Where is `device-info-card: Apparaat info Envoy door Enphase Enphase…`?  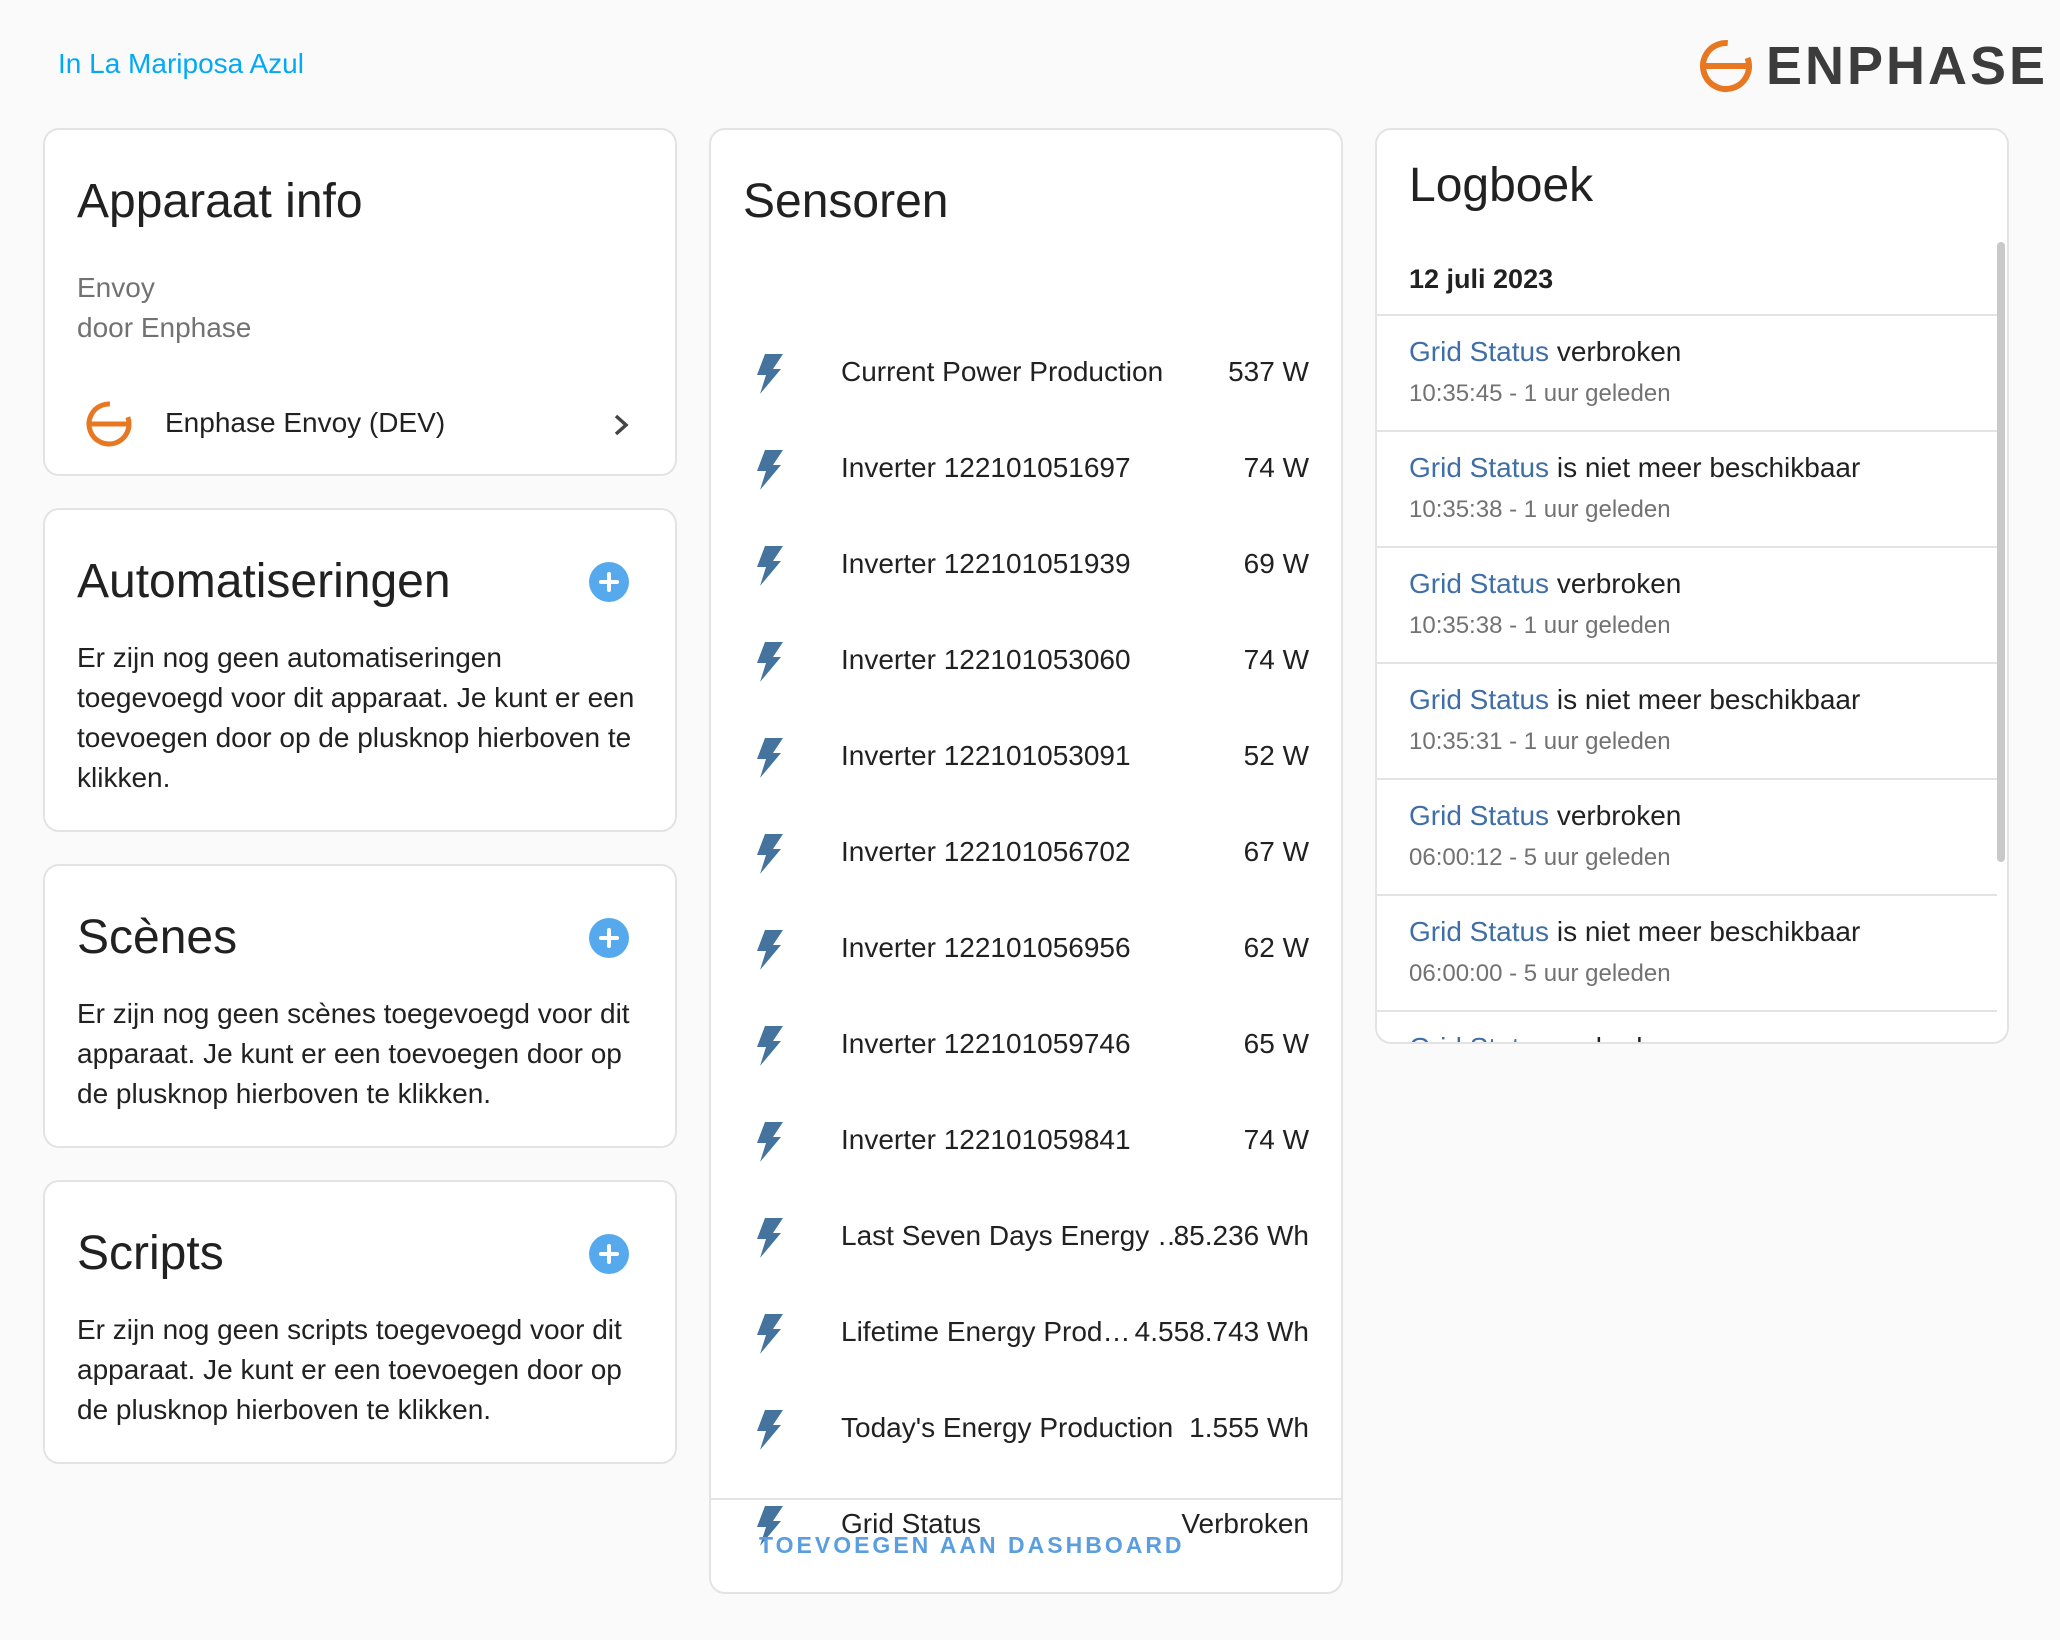
device-info-card: Apparaat info Envoy door Enphase Enphase… is located at coordinates (360, 302).